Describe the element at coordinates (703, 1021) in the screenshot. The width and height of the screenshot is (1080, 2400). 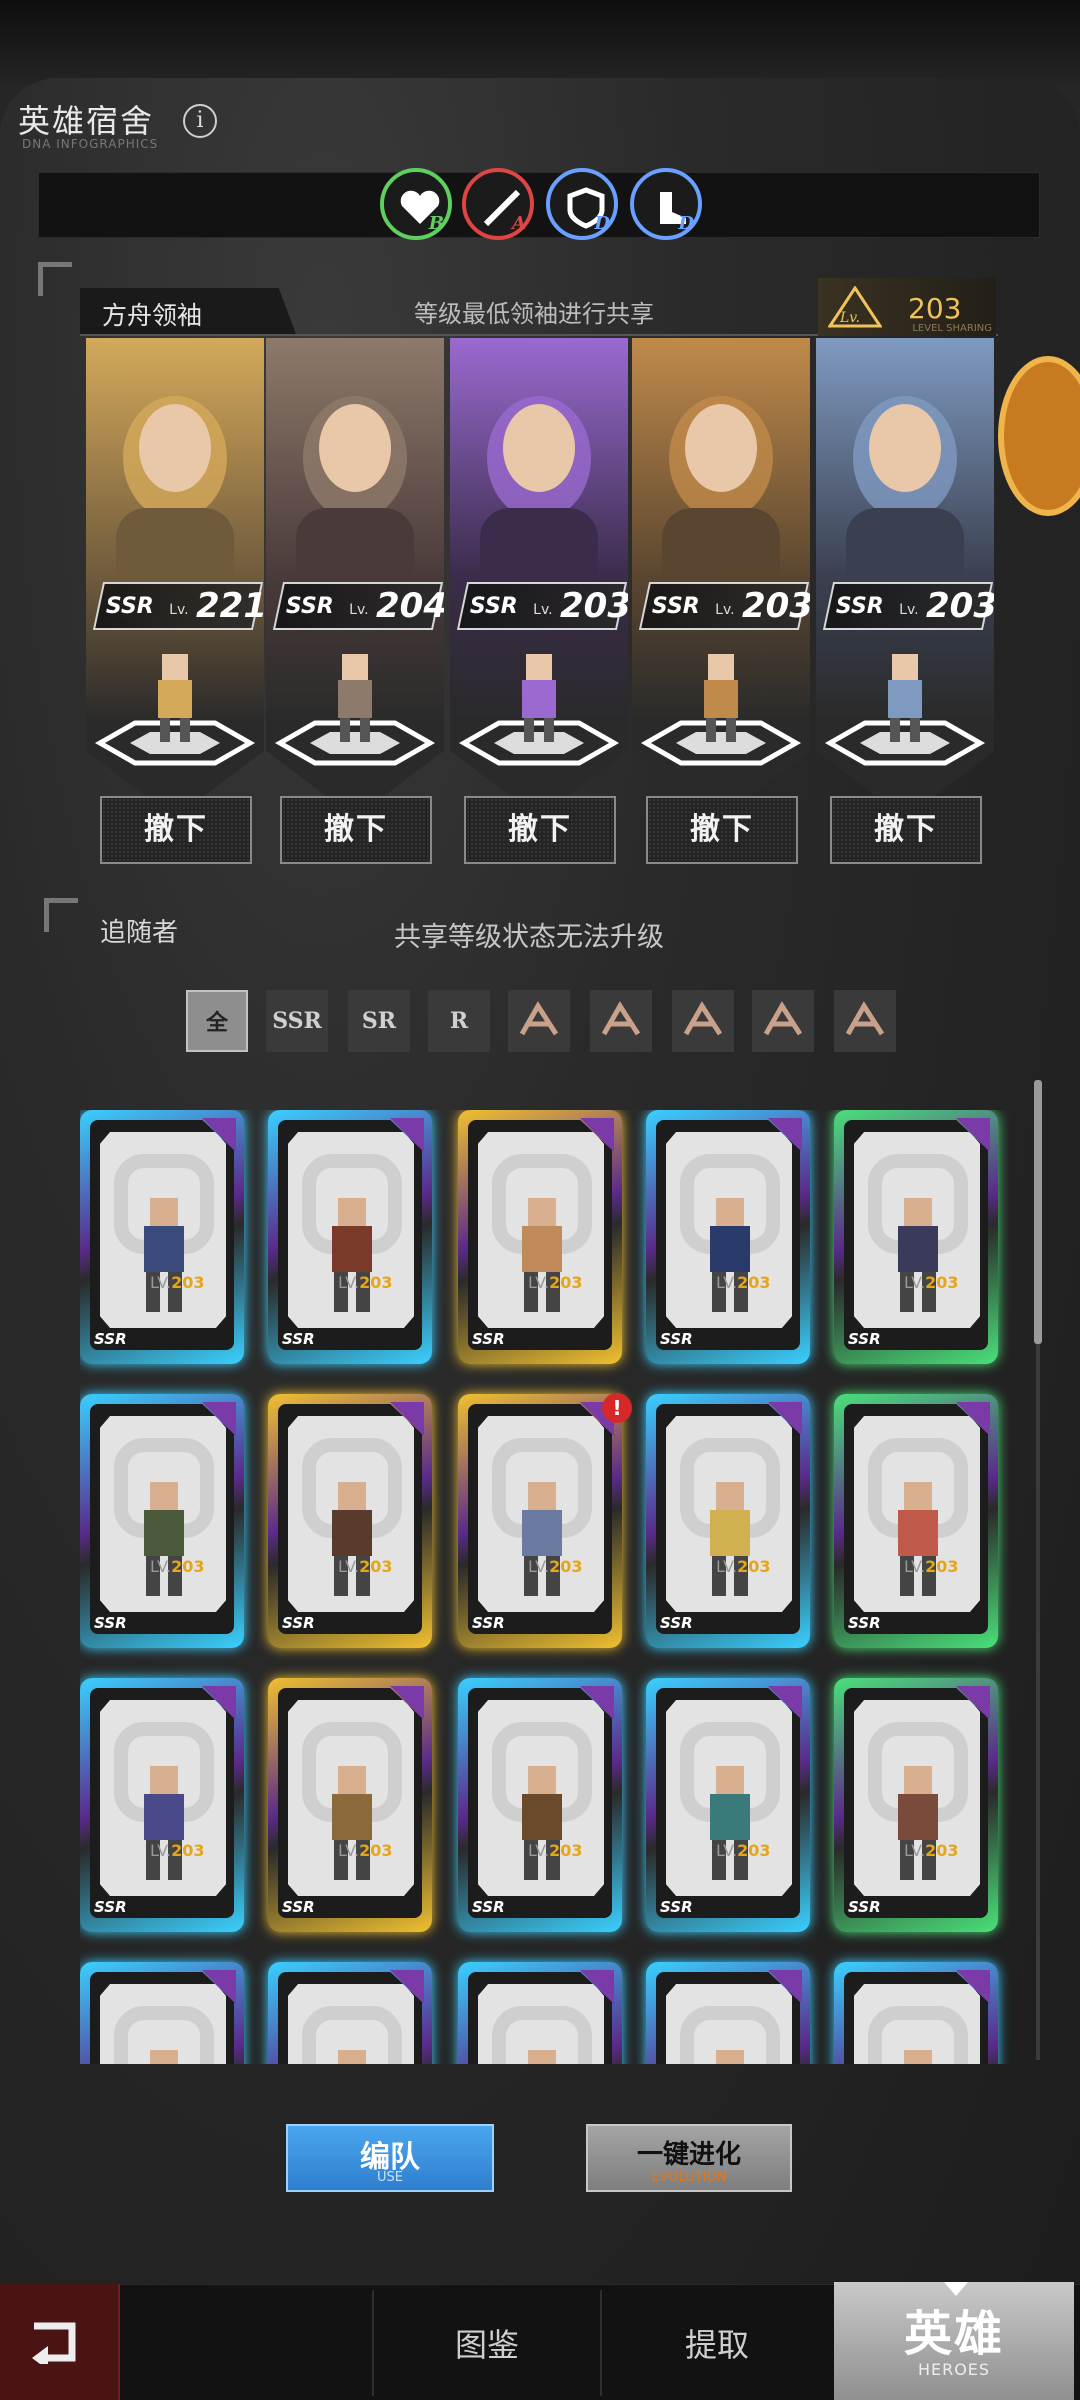
I see `filter-faction-snake` at that location.